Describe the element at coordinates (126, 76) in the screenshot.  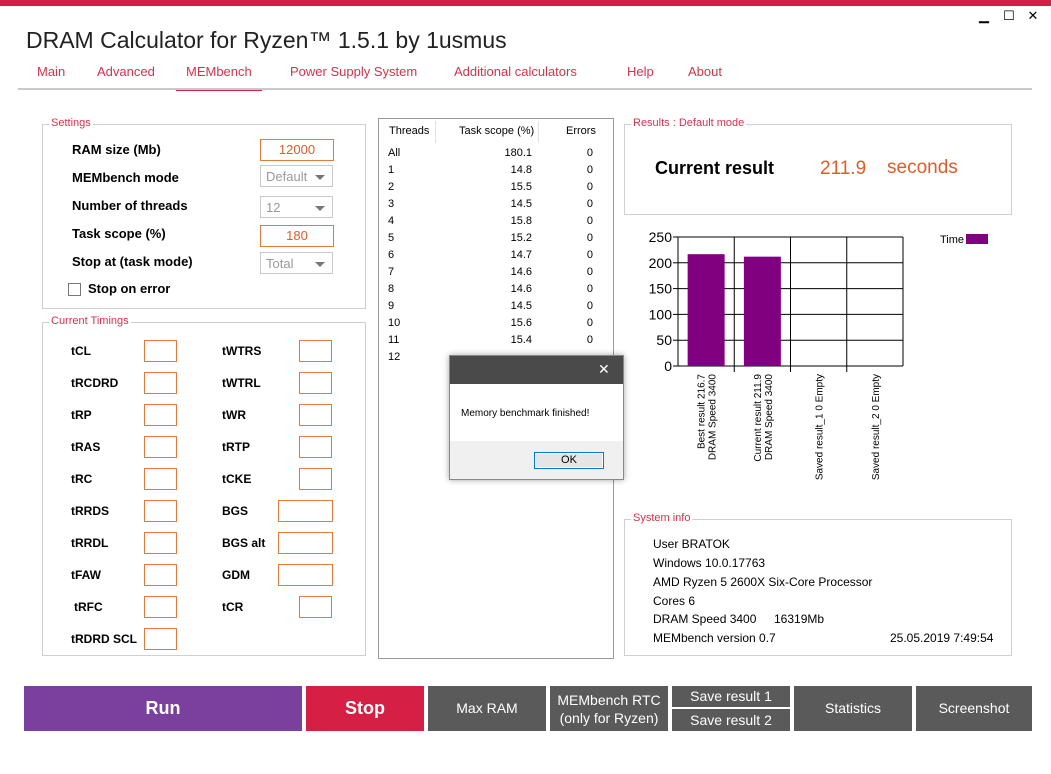
I see `tab-advanced: Advanced` at that location.